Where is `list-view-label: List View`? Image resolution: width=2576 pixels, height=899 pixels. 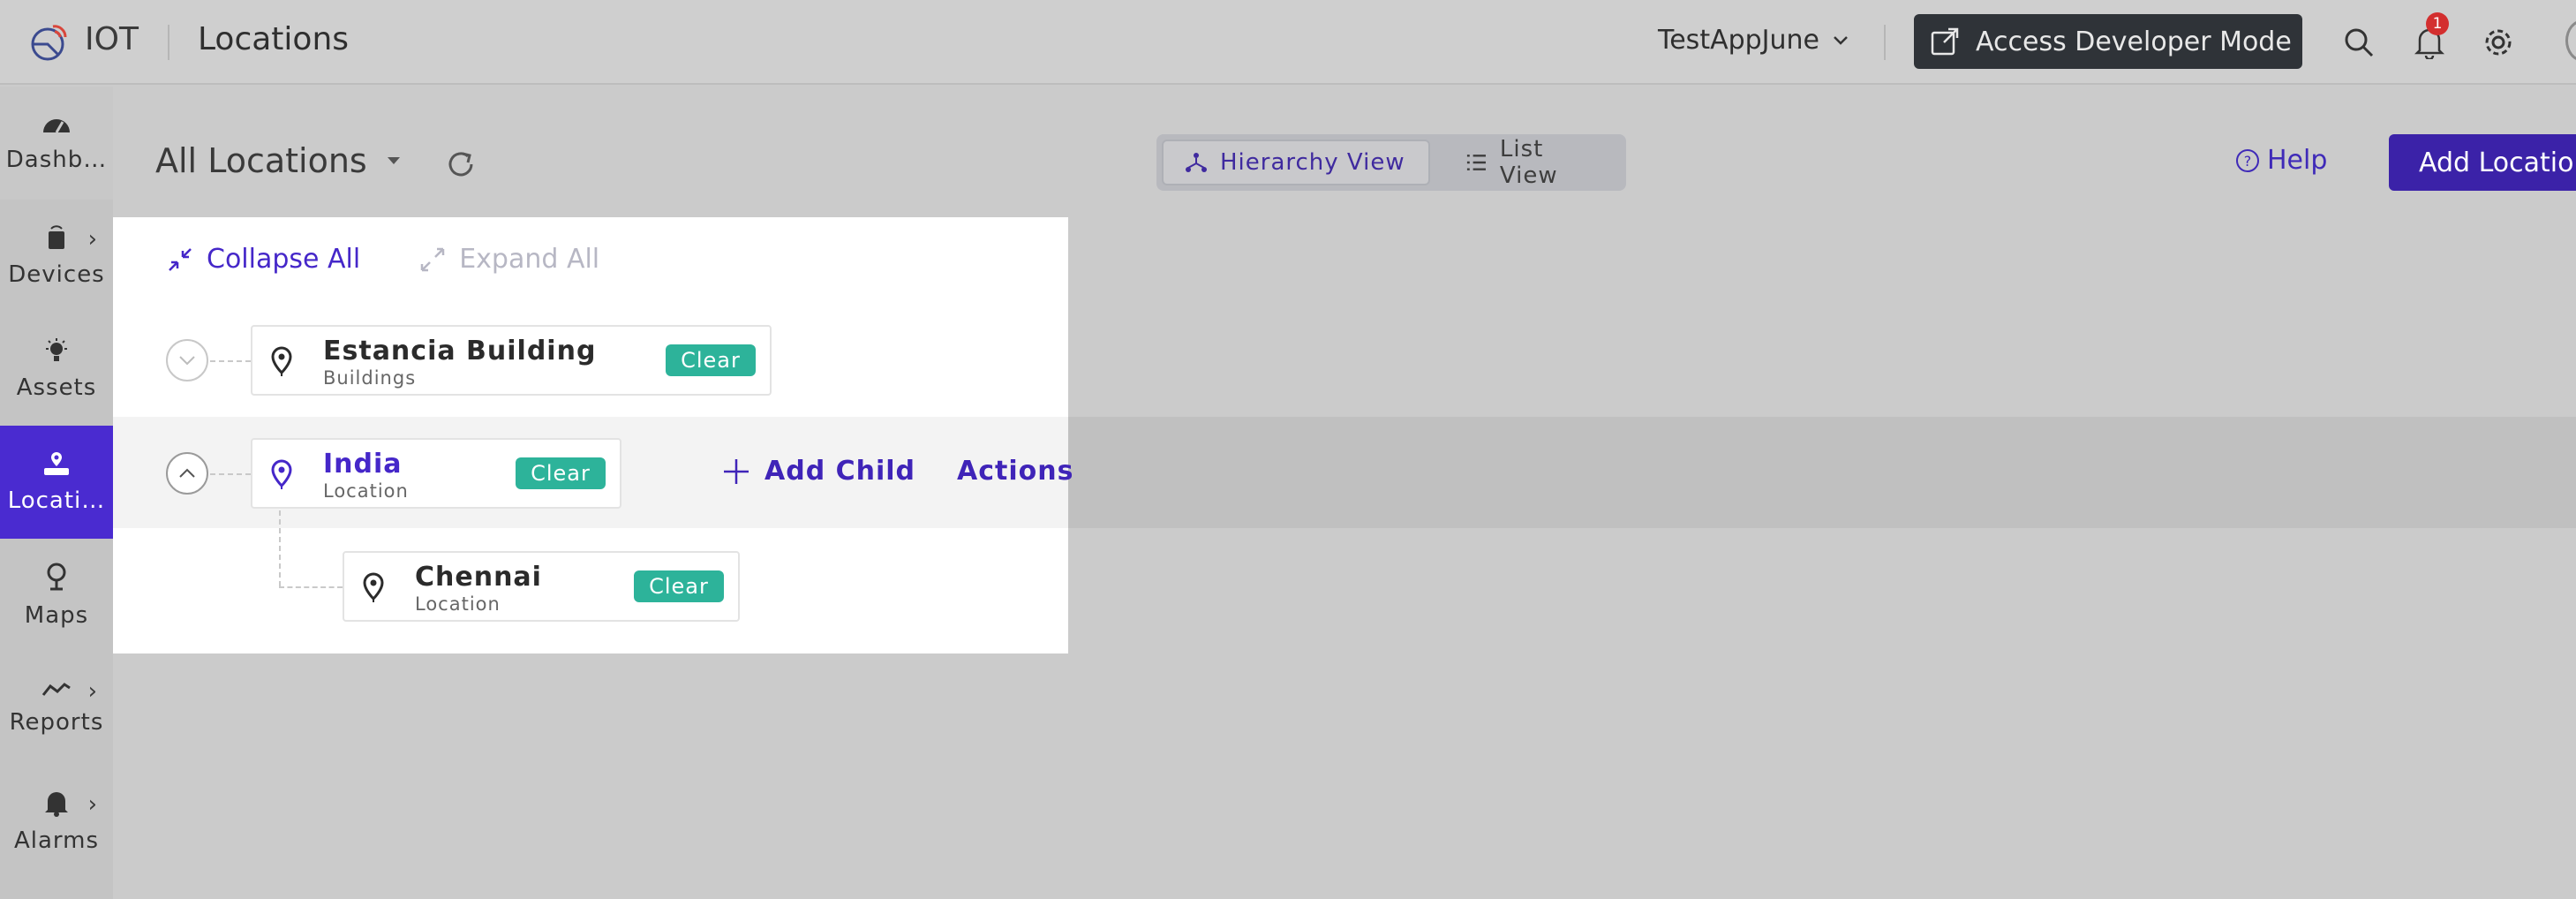 list-view-label: List View is located at coordinates (1529, 162).